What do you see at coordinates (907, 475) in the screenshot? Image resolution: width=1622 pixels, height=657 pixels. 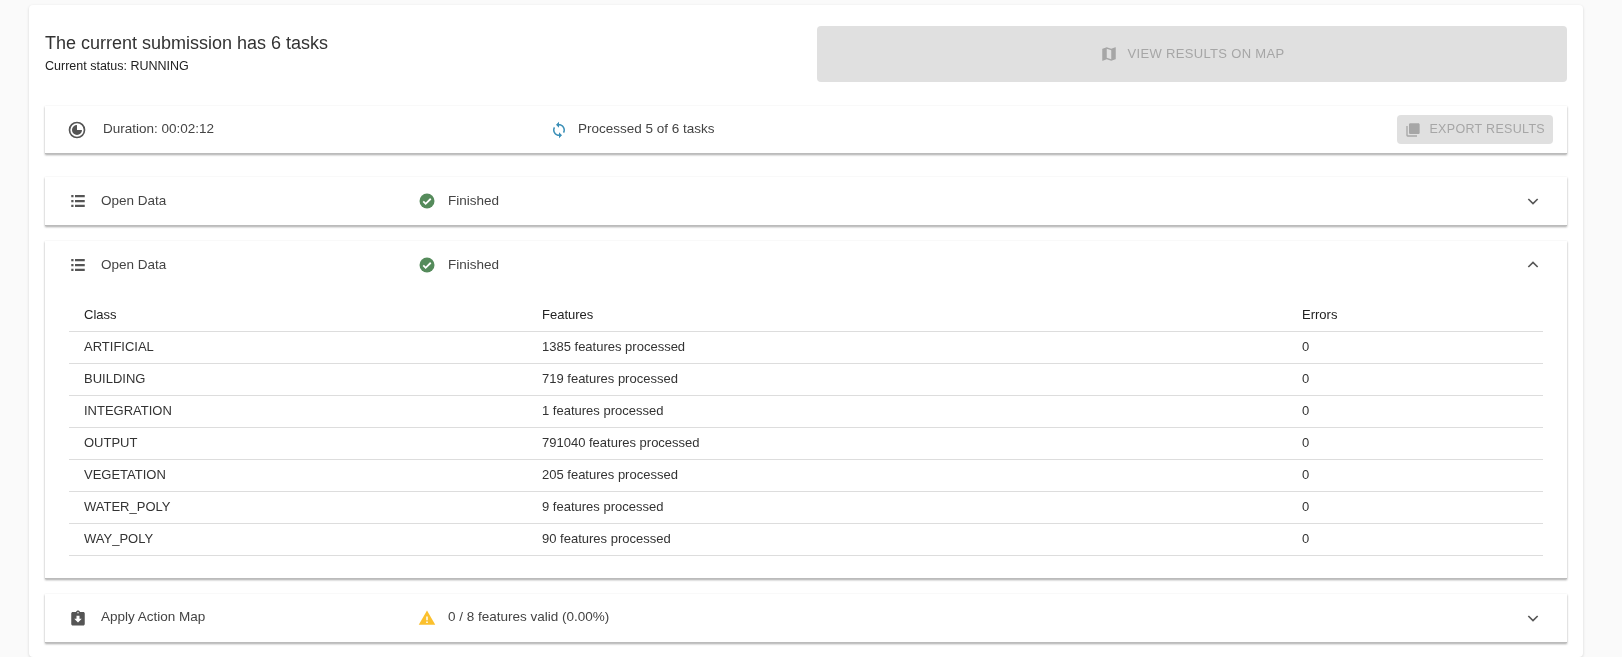 I see `table-cell: 205 features processed` at bounding box center [907, 475].